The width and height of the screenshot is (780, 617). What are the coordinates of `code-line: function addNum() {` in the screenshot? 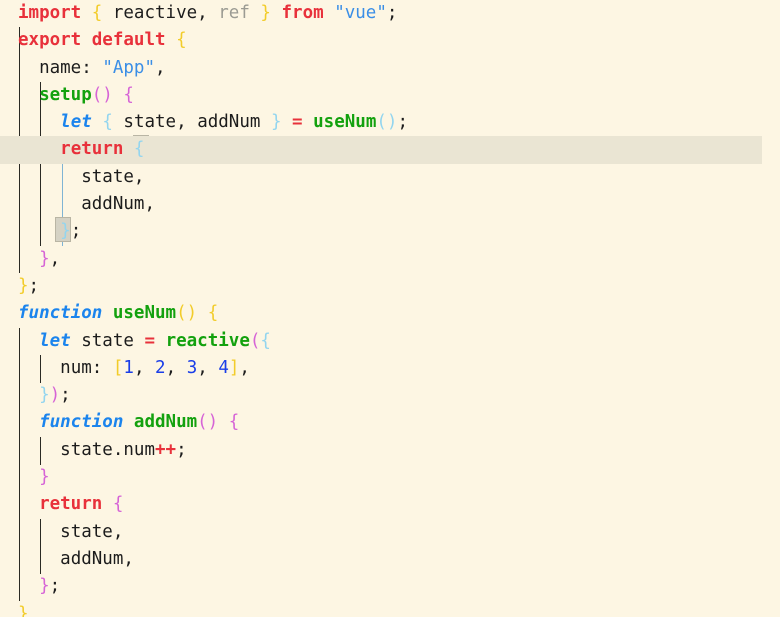 It's located at (390, 422).